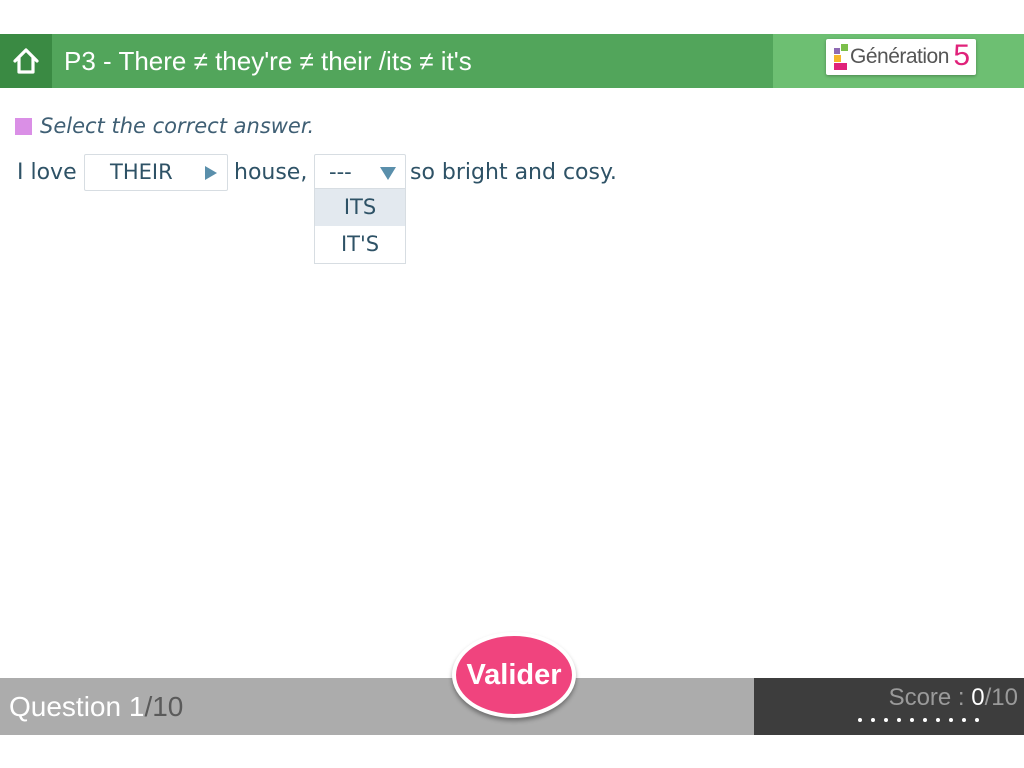 This screenshot has height=768, width=1024. What do you see at coordinates (513, 172) in the screenshot?
I see `sentence-part-3: so bright and cosy.` at bounding box center [513, 172].